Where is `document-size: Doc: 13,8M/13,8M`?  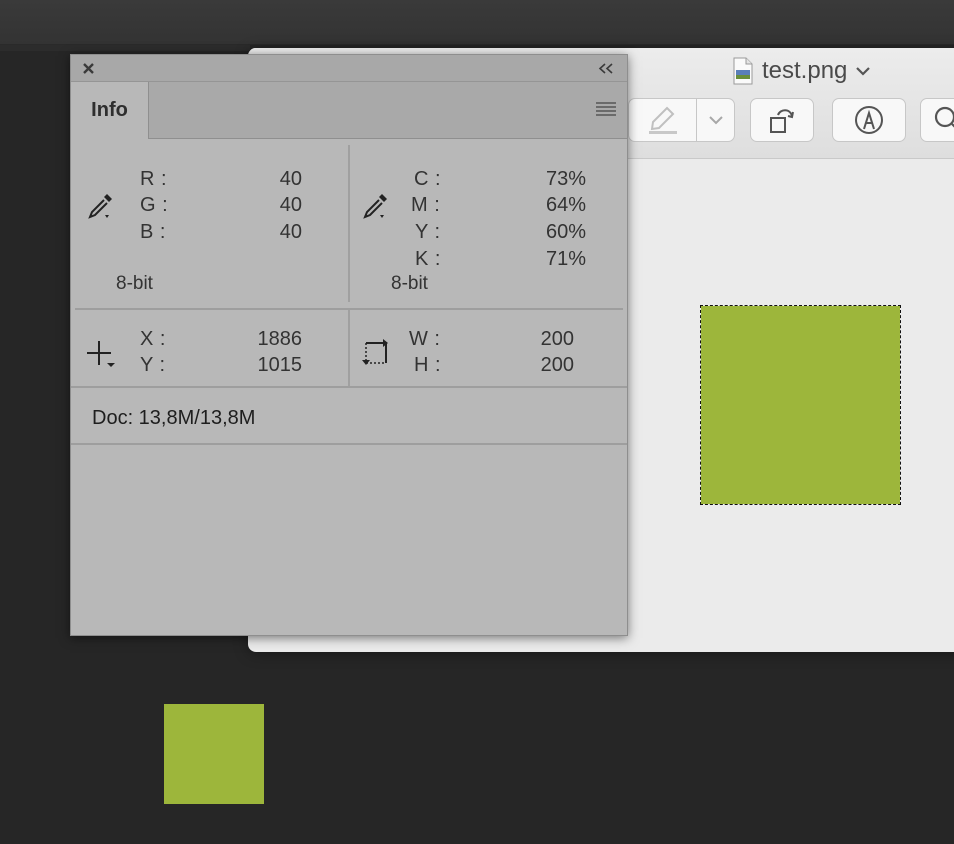 document-size: Doc: 13,8M/13,8M is located at coordinates (174, 418).